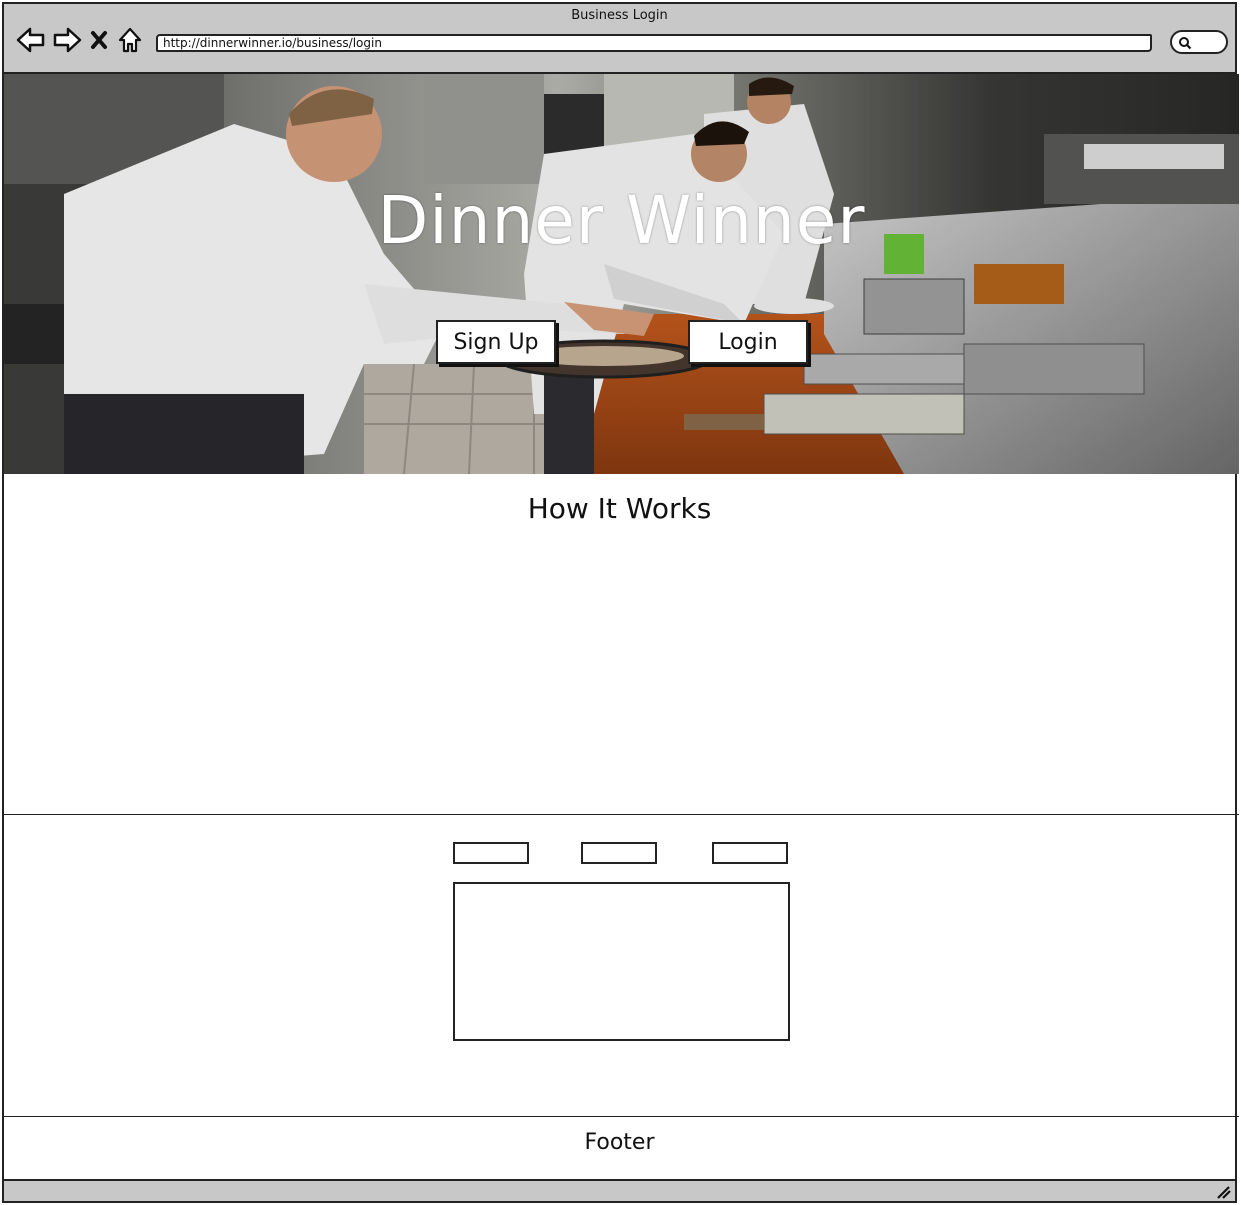 This screenshot has width=1241, height=1205. I want to click on tab-content-panel, so click(621, 961).